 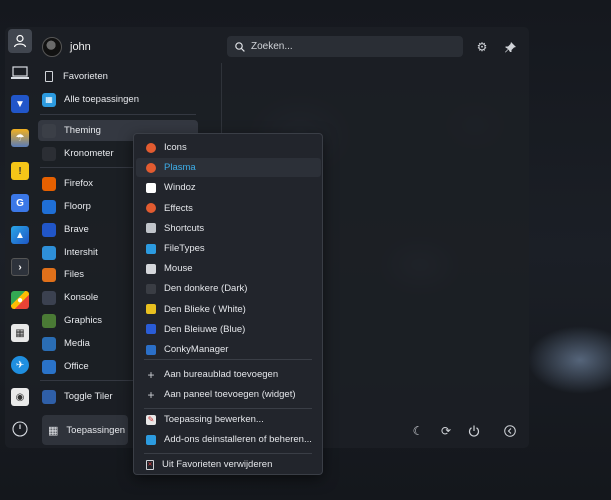 I want to click on menu-item-conkymanager: ConkyManager, so click(x=228, y=349).